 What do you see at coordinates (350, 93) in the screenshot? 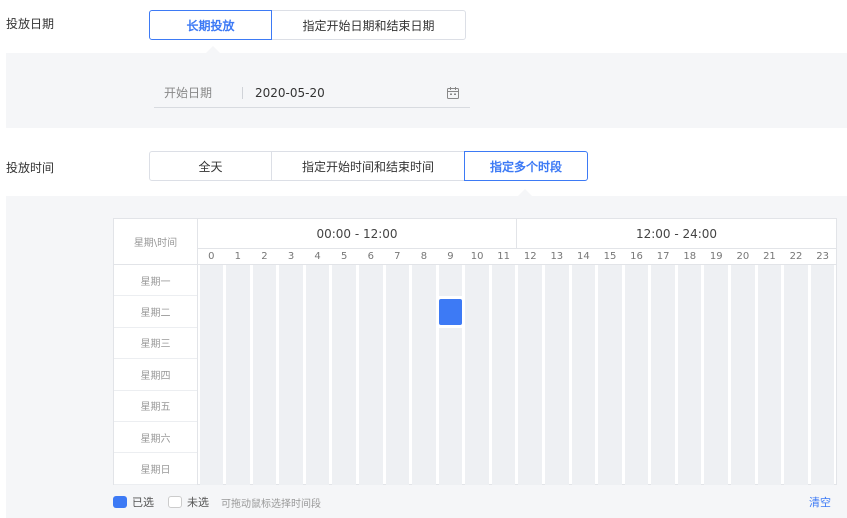
I see `start-date-value: 2020-05-20` at bounding box center [350, 93].